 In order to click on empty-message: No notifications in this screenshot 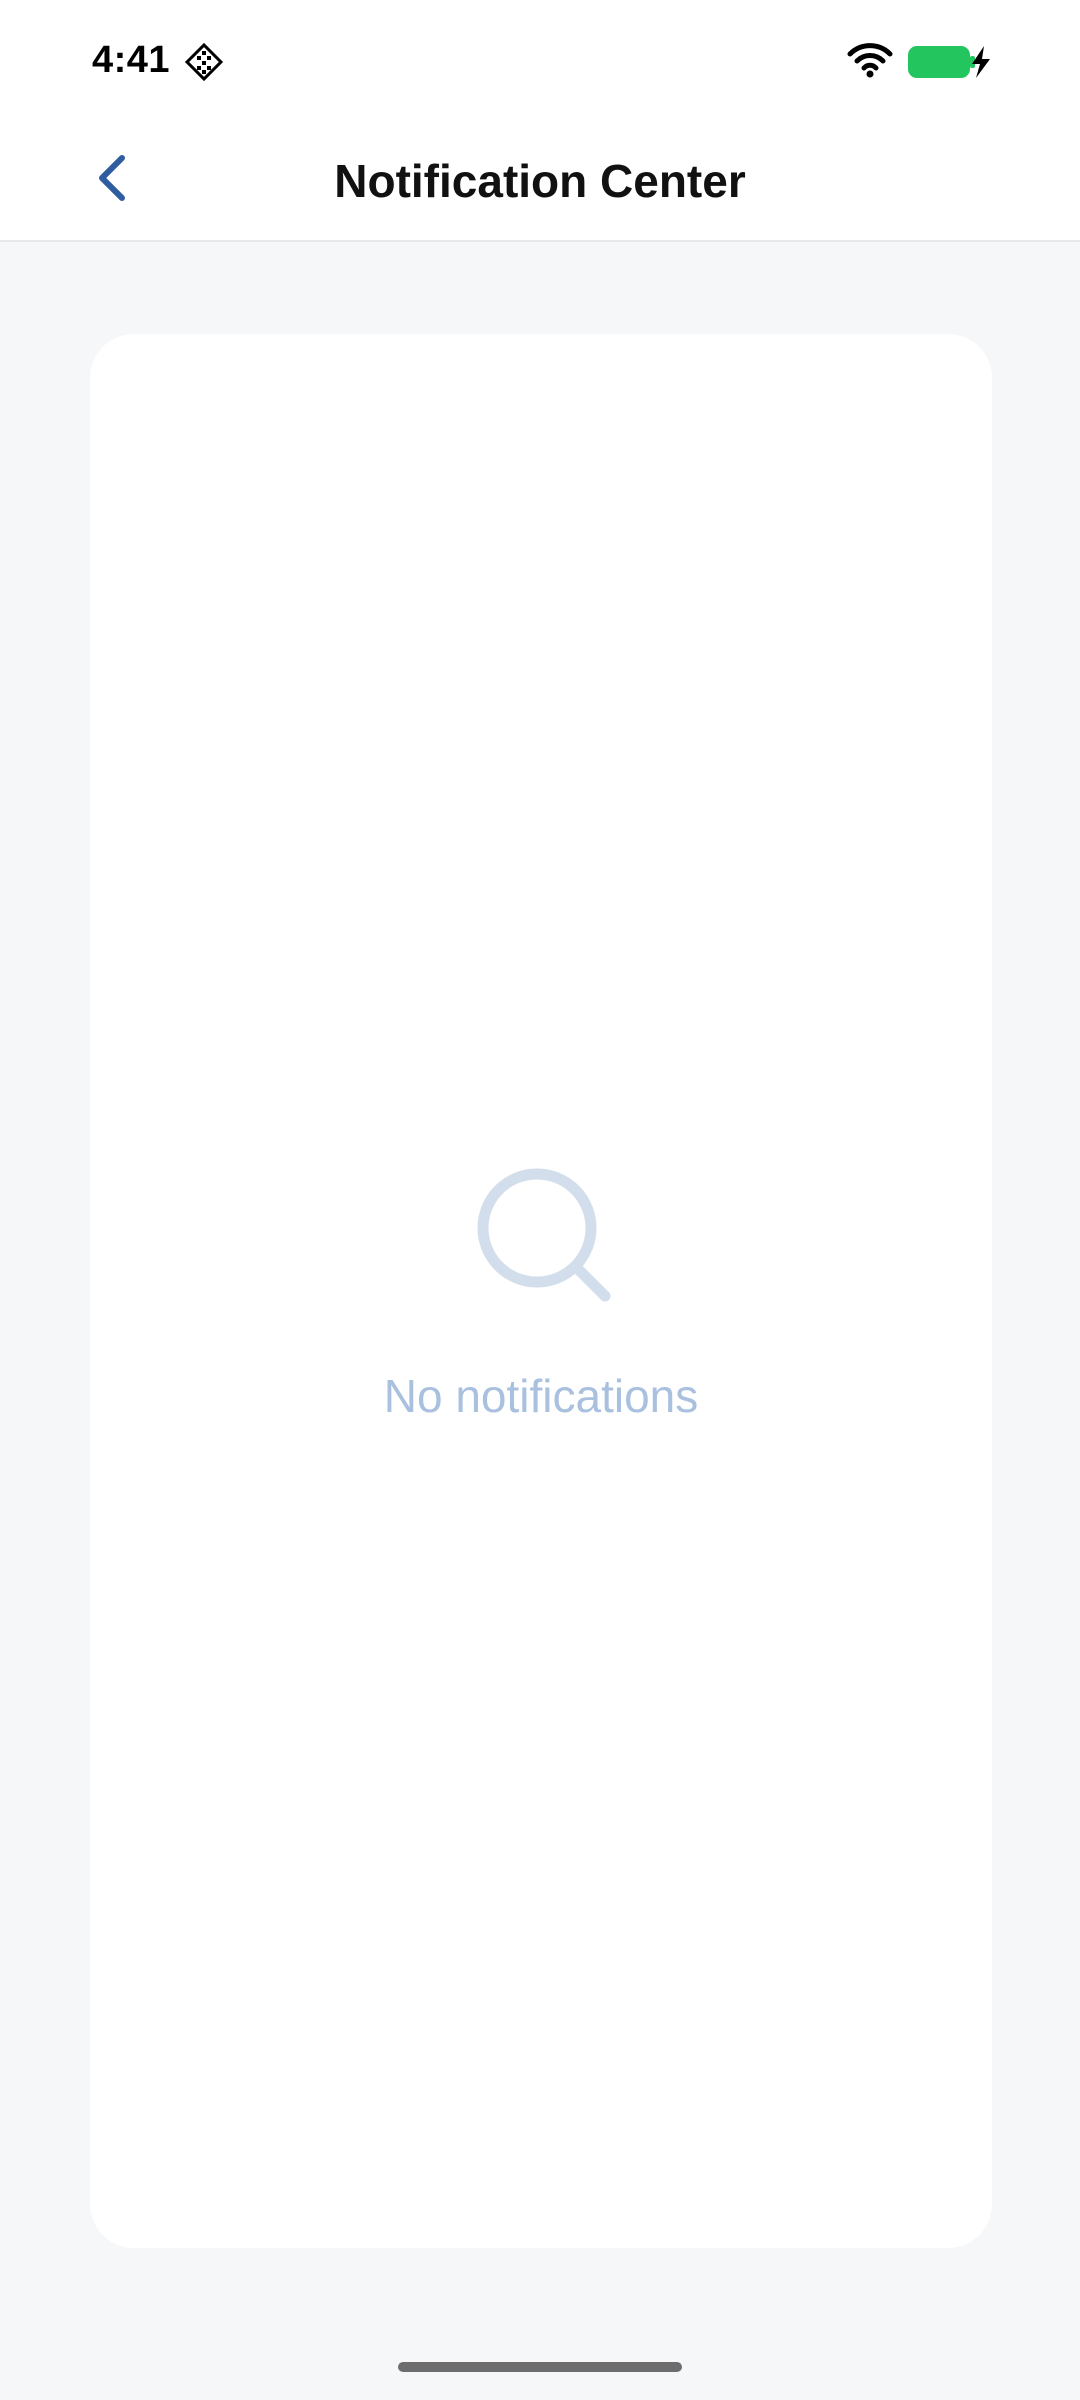, I will do `click(541, 1396)`.